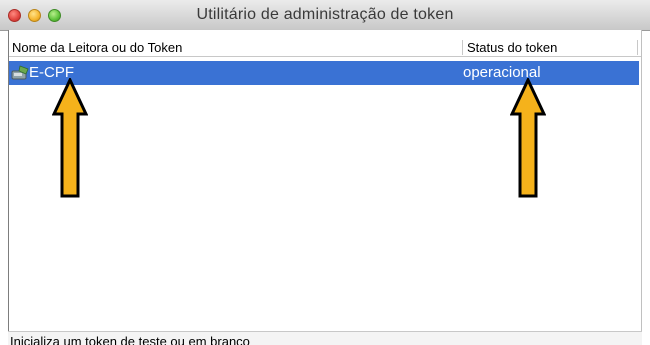  Describe the element at coordinates (20, 72) in the screenshot. I see `token-reader-icon` at that location.